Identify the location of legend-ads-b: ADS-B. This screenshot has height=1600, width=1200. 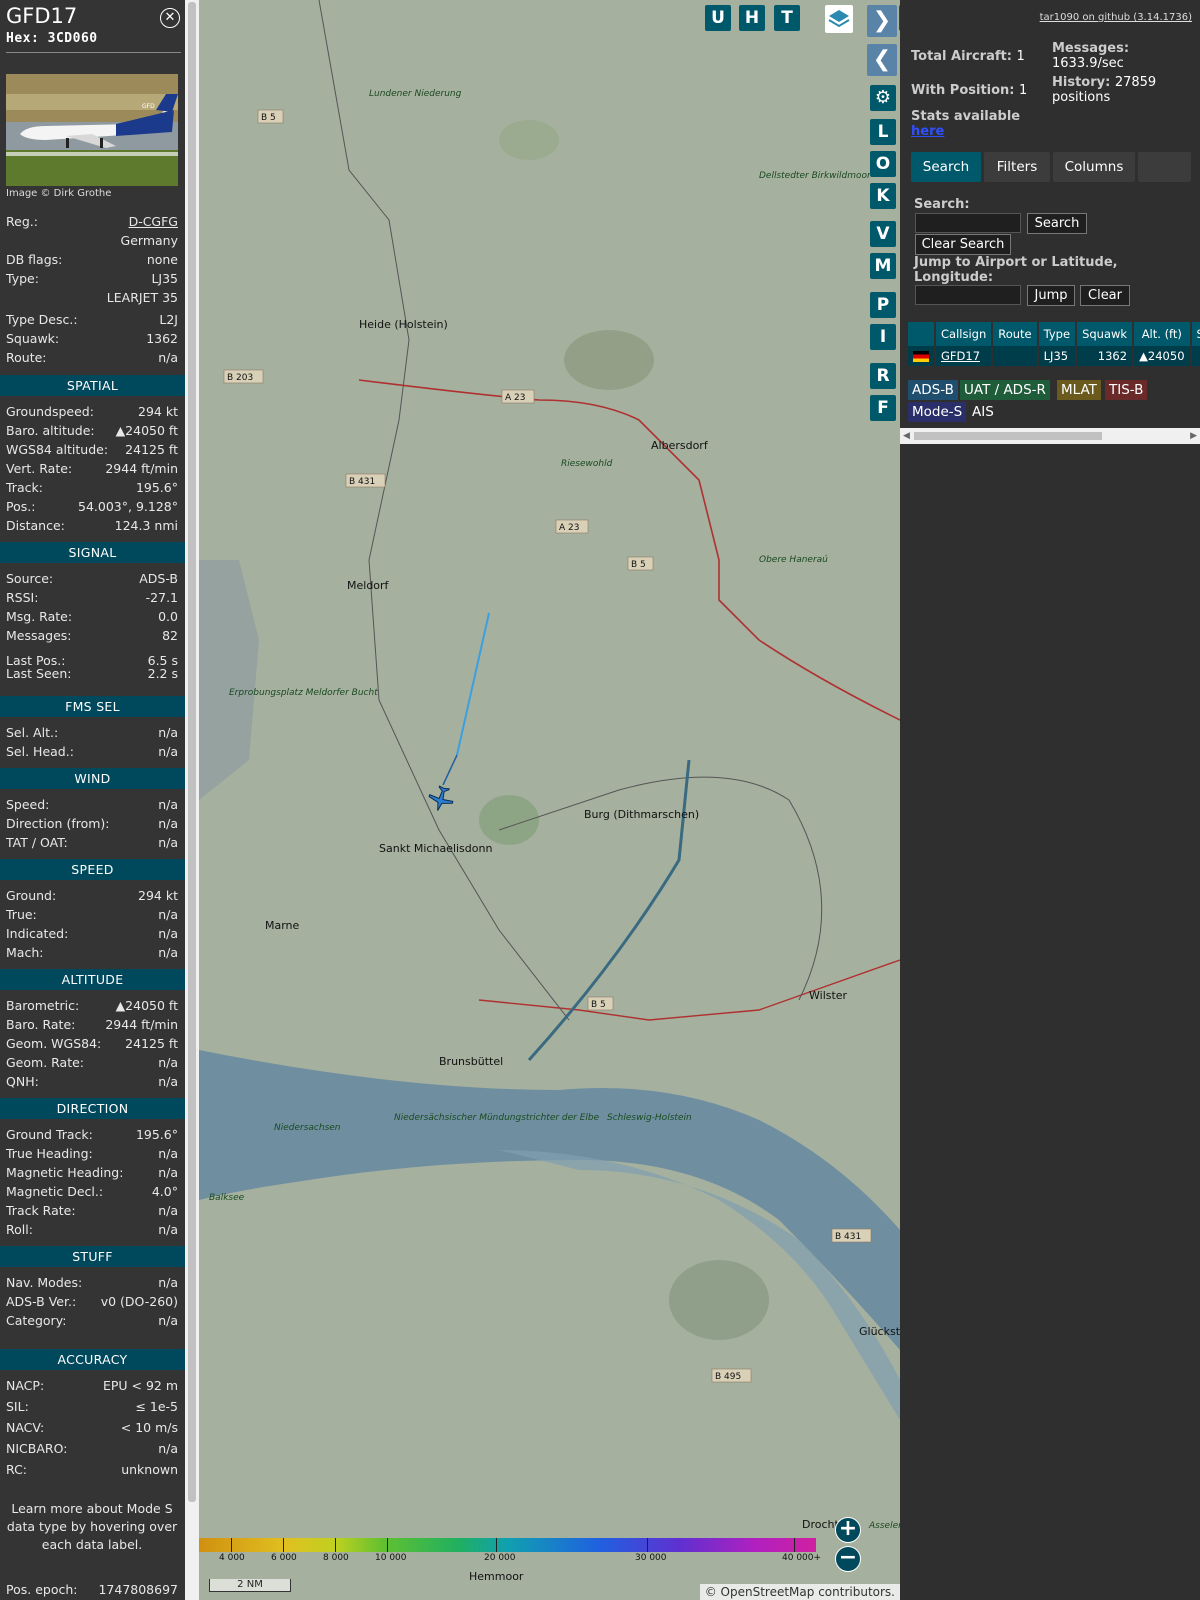
(933, 390).